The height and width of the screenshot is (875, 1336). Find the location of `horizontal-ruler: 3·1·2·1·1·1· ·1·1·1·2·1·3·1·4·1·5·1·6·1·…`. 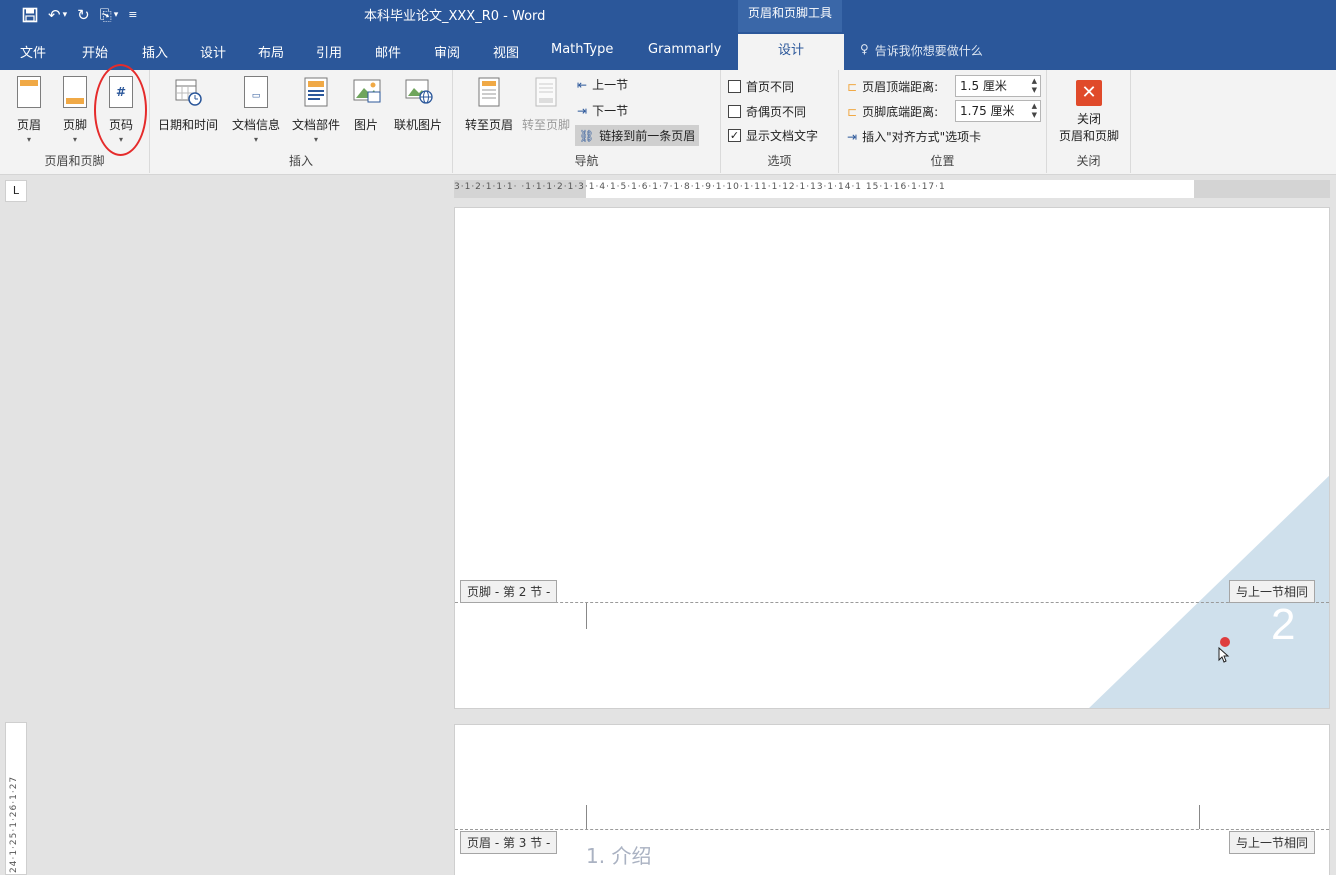

horizontal-ruler: 3·1·2·1·1·1· ·1·1·1·2·1·3·1·4·1·5·1·6·1·… is located at coordinates (892, 189).